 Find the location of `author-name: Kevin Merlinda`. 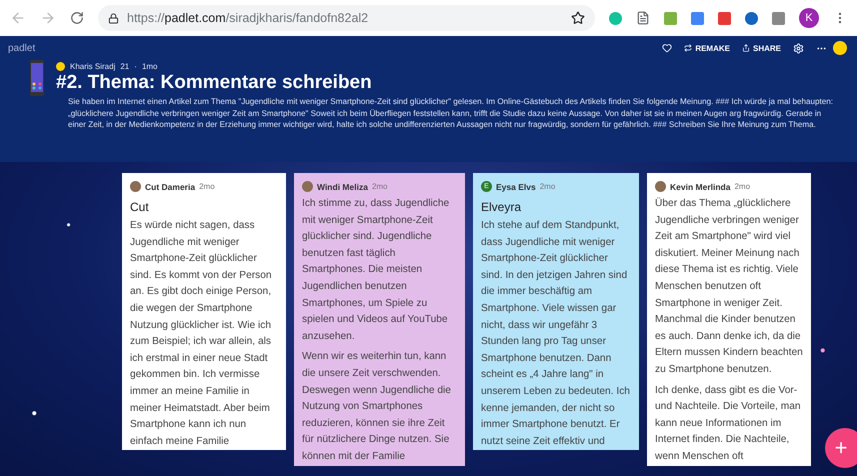

author-name: Kevin Merlinda is located at coordinates (700, 187).